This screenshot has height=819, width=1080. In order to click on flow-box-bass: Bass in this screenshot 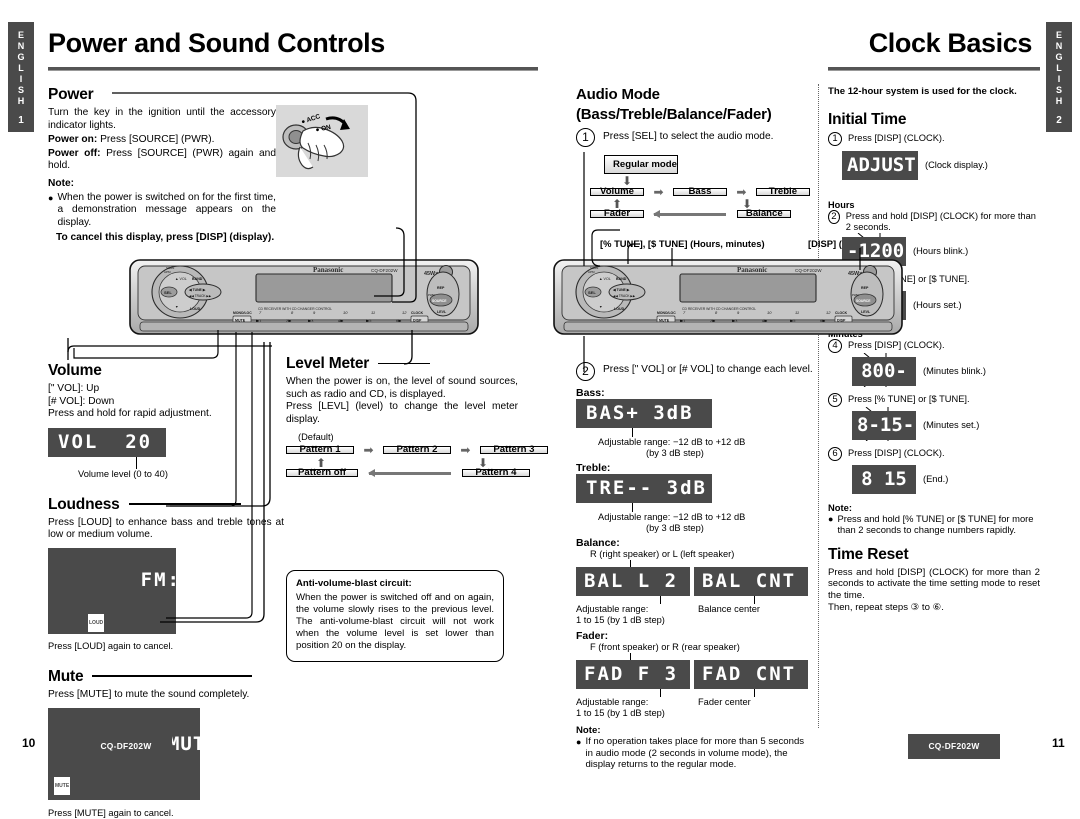, I will do `click(699, 191)`.